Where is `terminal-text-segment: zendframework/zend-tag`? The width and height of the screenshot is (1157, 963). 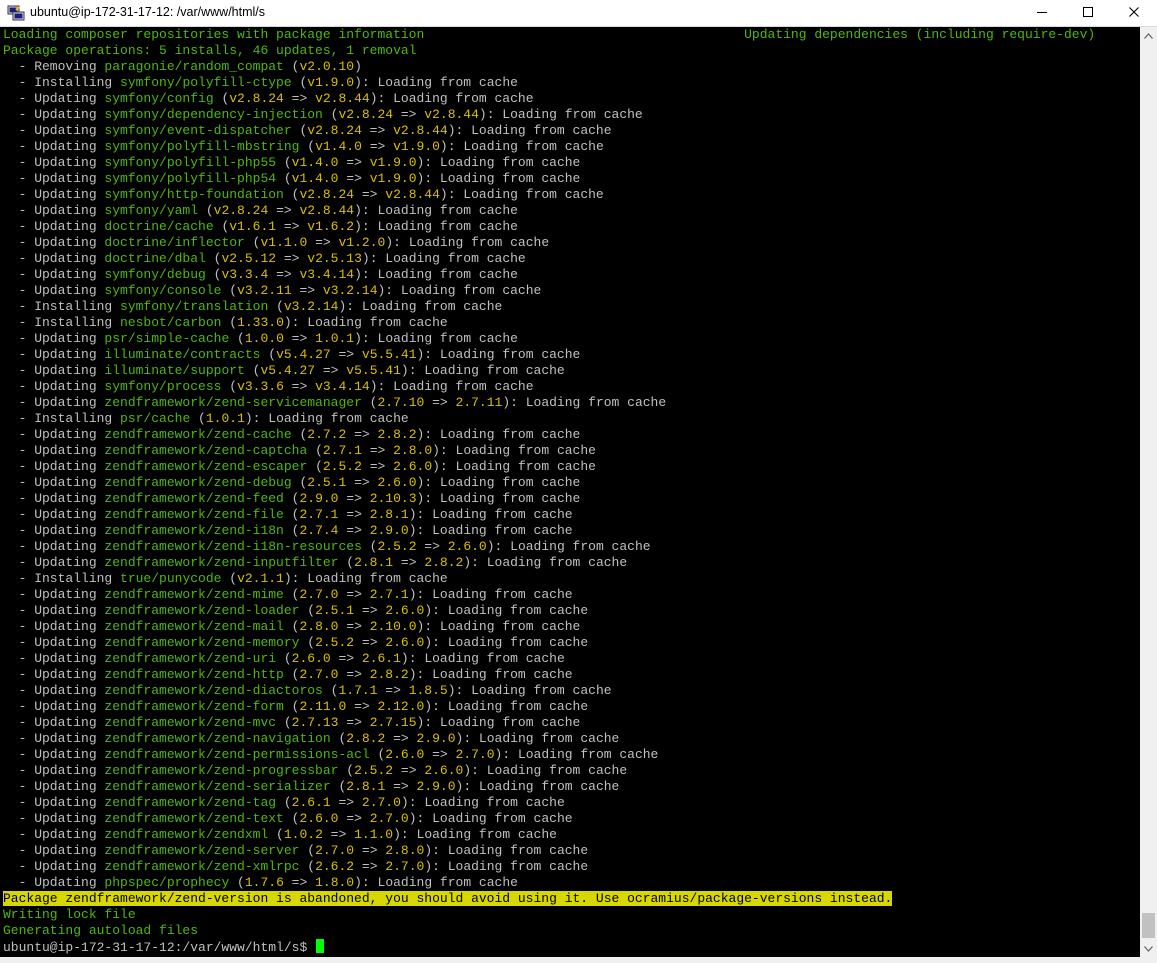 terminal-text-segment: zendframework/zend-tag is located at coordinates (190, 802).